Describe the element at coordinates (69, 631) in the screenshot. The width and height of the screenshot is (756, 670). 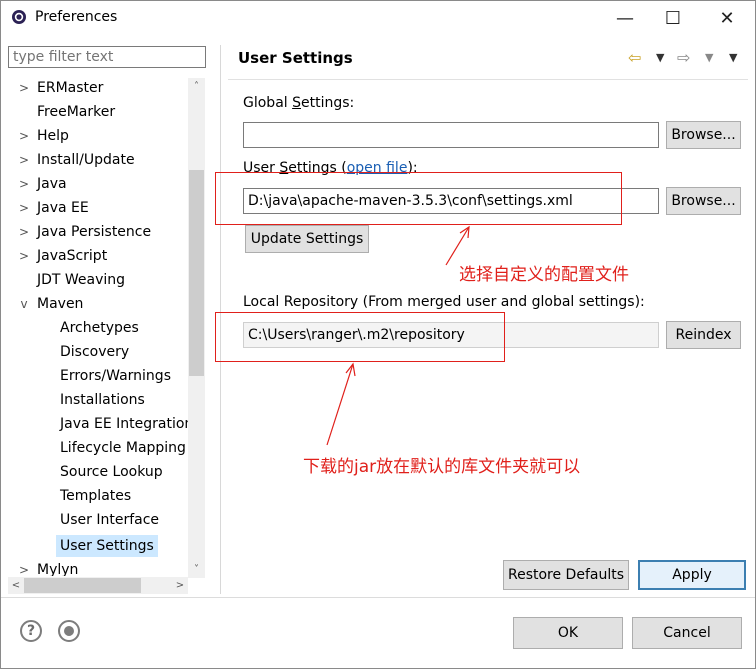
I see `record-icon` at that location.